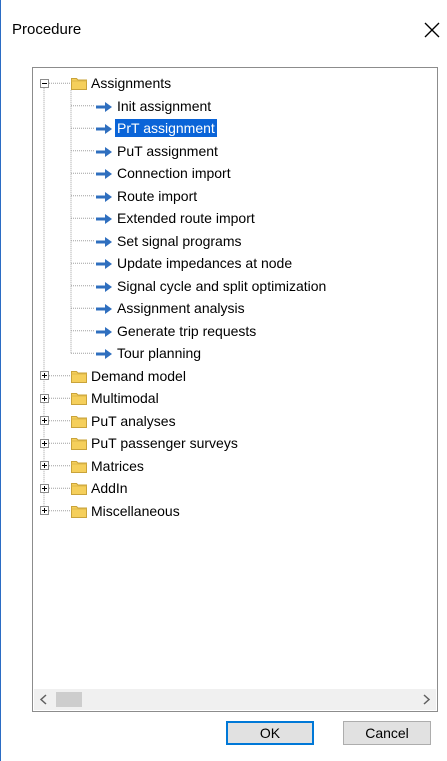  I want to click on chevron-right-icon, so click(427, 699).